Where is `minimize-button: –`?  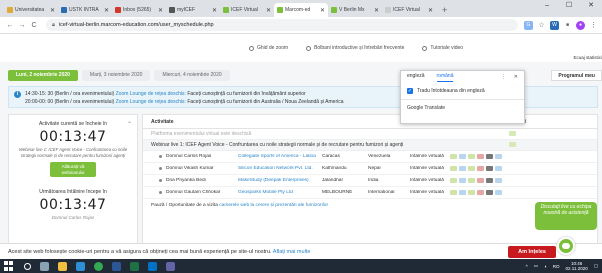 minimize-button: – is located at coordinates (547, 7).